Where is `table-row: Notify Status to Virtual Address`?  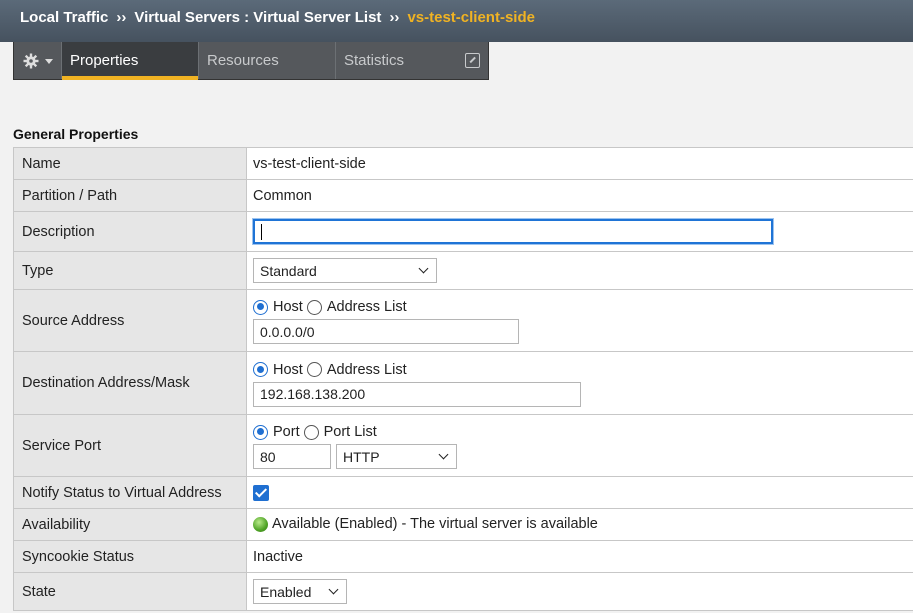
table-row: Notify Status to Virtual Address is located at coordinates (463, 492).